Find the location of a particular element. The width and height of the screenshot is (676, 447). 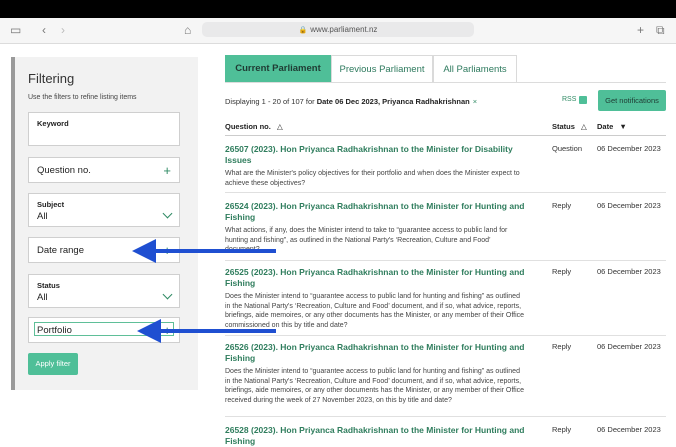

sidebar-icon: ▭ is located at coordinates (15, 30).